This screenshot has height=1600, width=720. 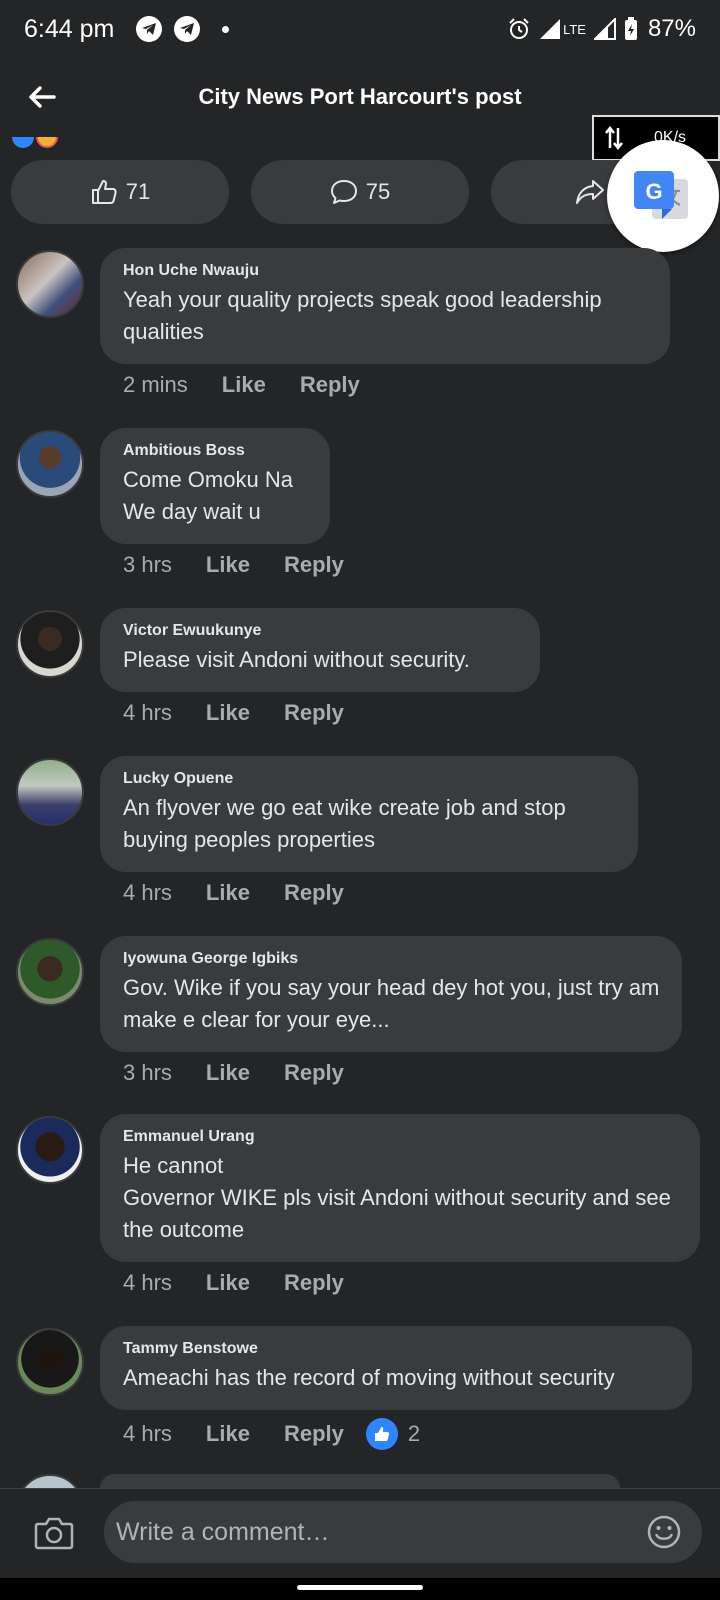 I want to click on thumbs-up-icon, so click(x=104, y=192).